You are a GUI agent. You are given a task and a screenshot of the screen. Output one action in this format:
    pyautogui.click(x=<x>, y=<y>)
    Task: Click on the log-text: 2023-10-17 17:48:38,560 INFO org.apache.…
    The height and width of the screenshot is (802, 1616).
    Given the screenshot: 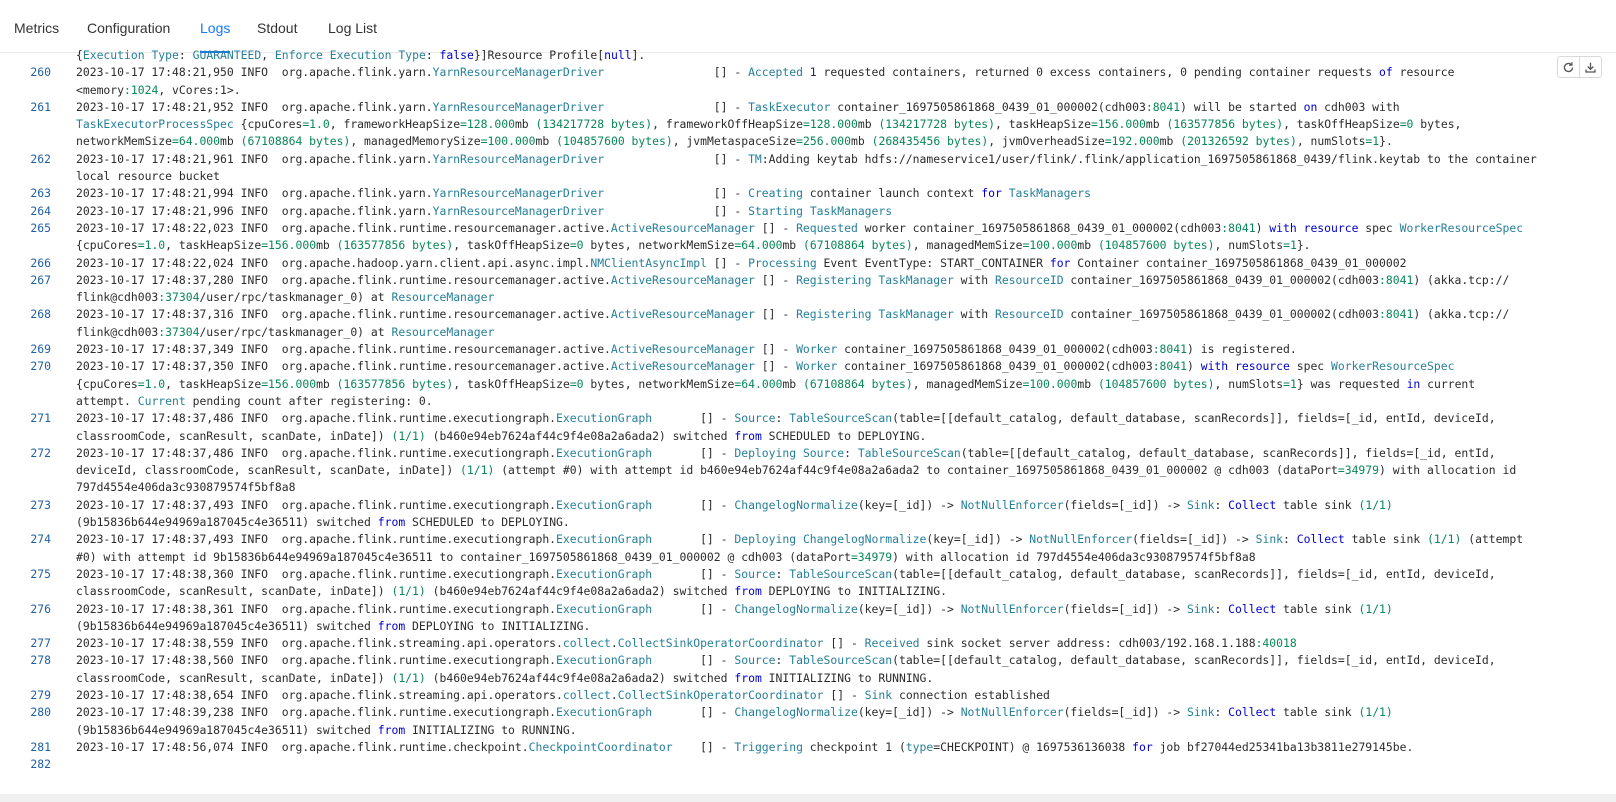 What is the action you would take?
    pyautogui.click(x=786, y=660)
    